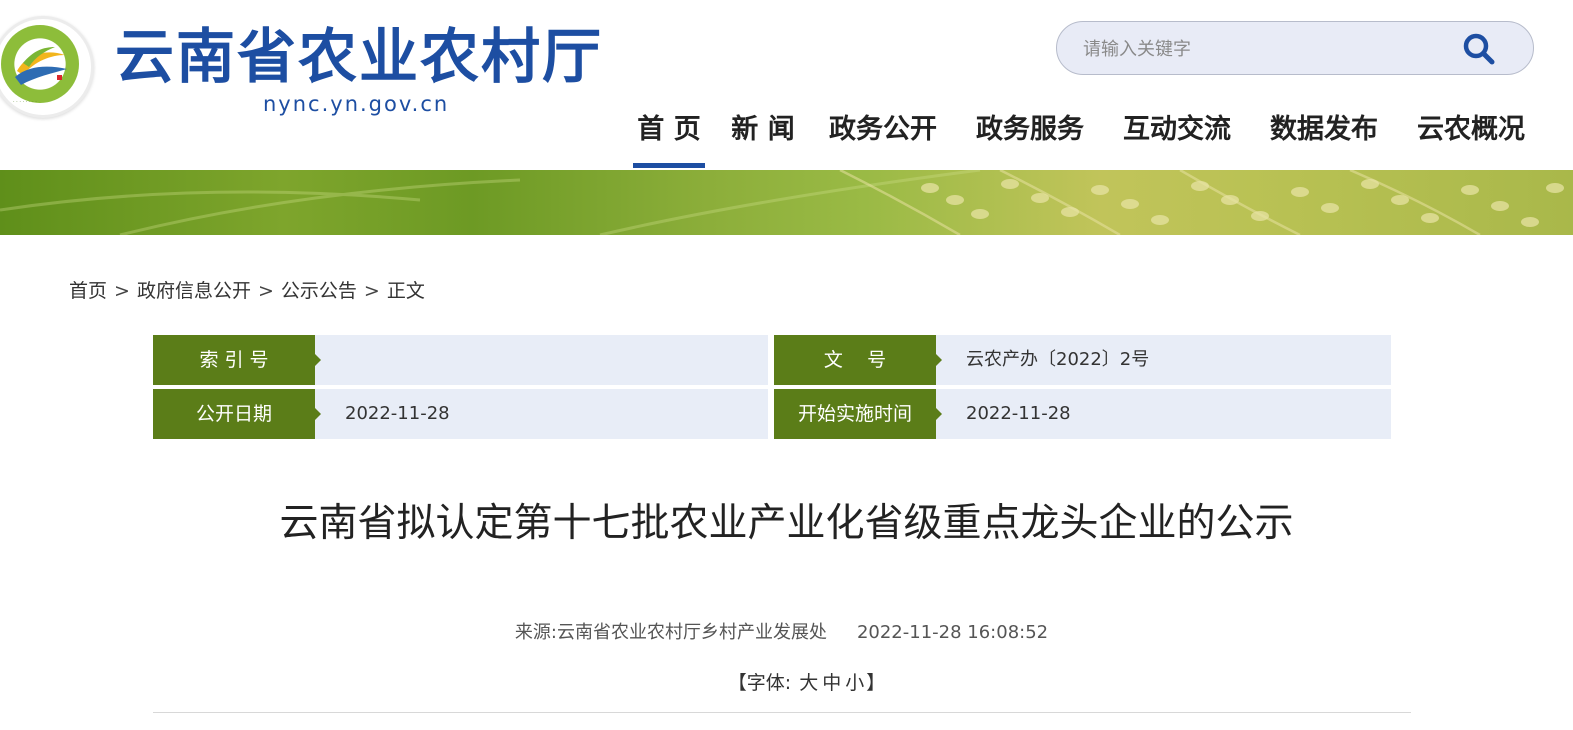 The height and width of the screenshot is (730, 1573). What do you see at coordinates (831, 683) in the screenshot?
I see `font-size-medium: 中` at bounding box center [831, 683].